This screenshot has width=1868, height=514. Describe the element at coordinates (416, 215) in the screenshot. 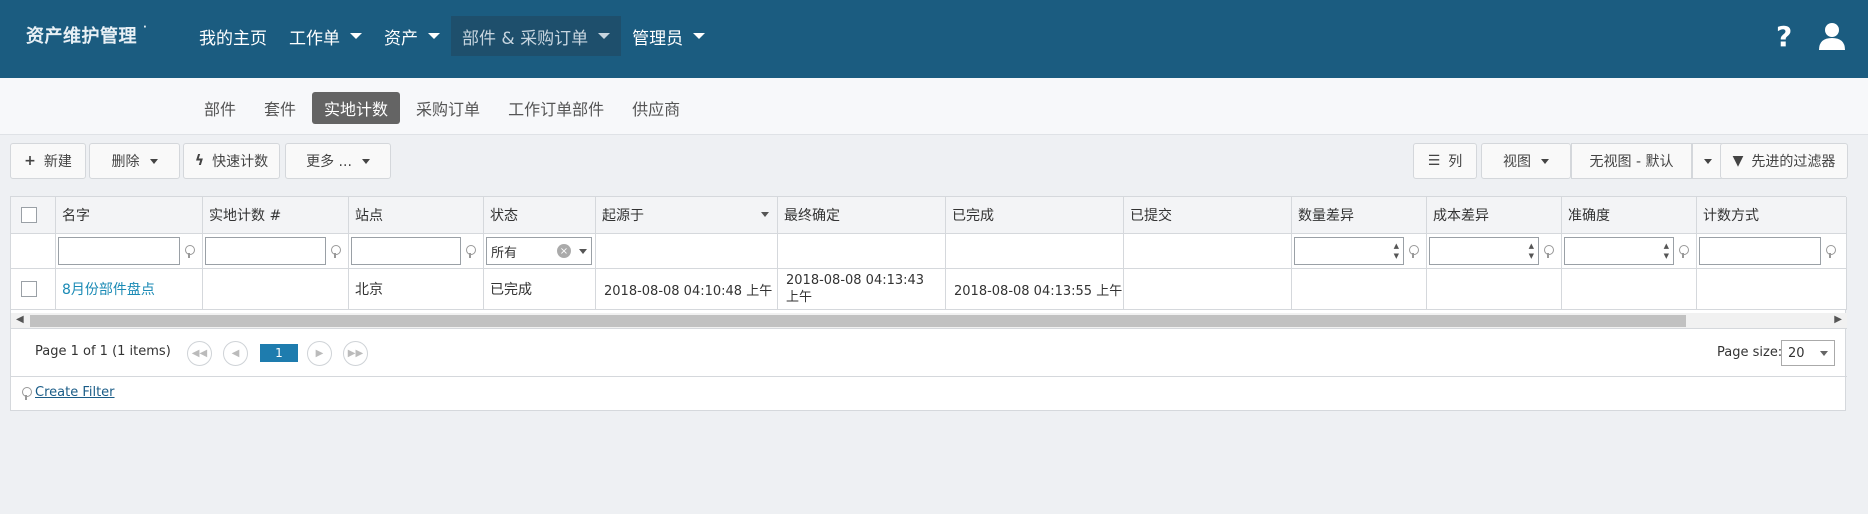

I see `column-header-site: 站点` at that location.